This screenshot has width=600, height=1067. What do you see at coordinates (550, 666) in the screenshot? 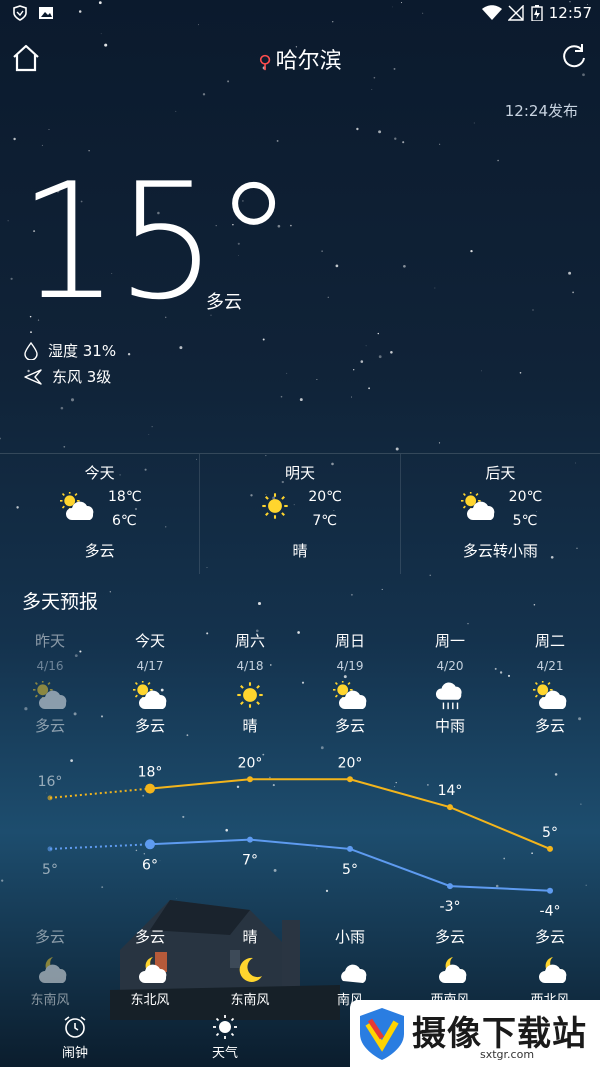
I see `forecast-date: 4/21` at bounding box center [550, 666].